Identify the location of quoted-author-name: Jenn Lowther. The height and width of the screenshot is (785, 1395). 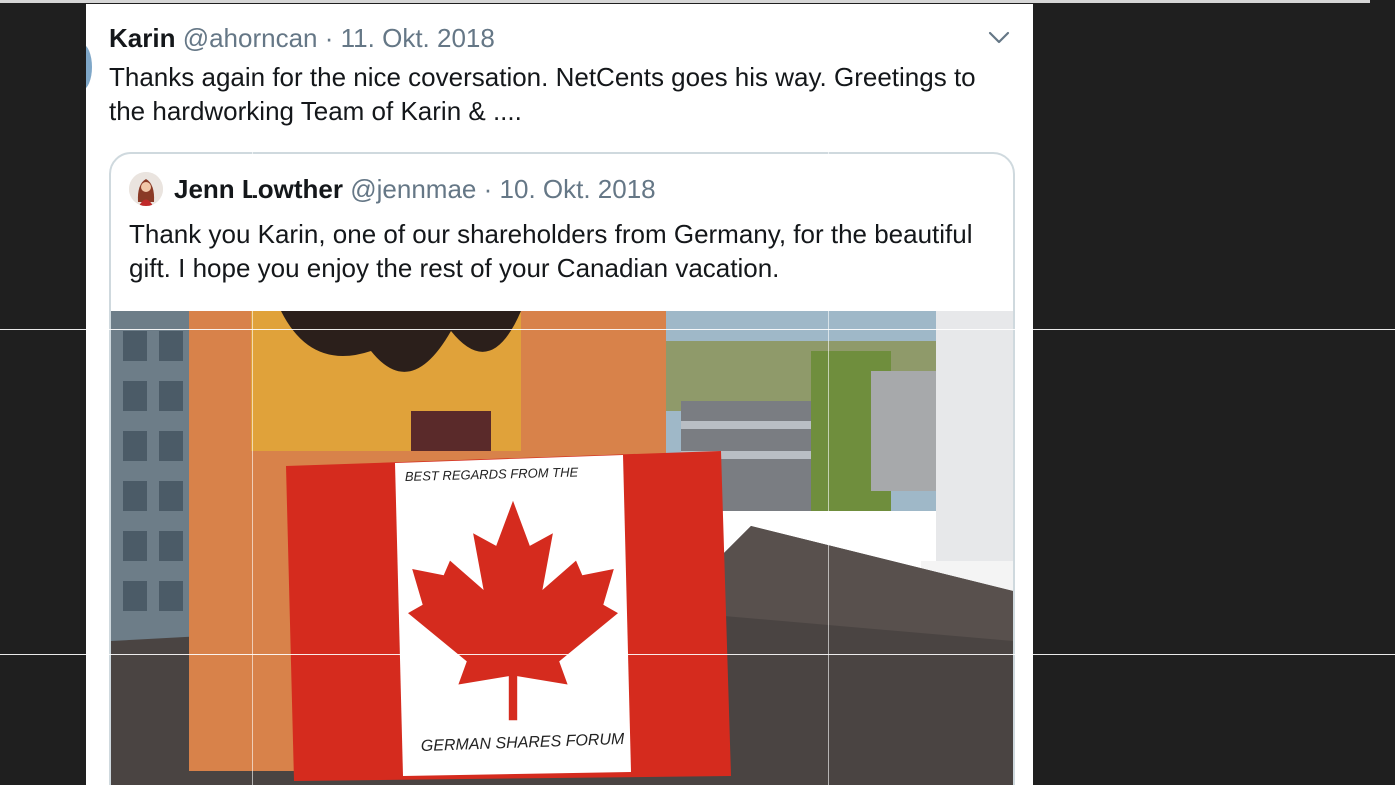
(258, 189).